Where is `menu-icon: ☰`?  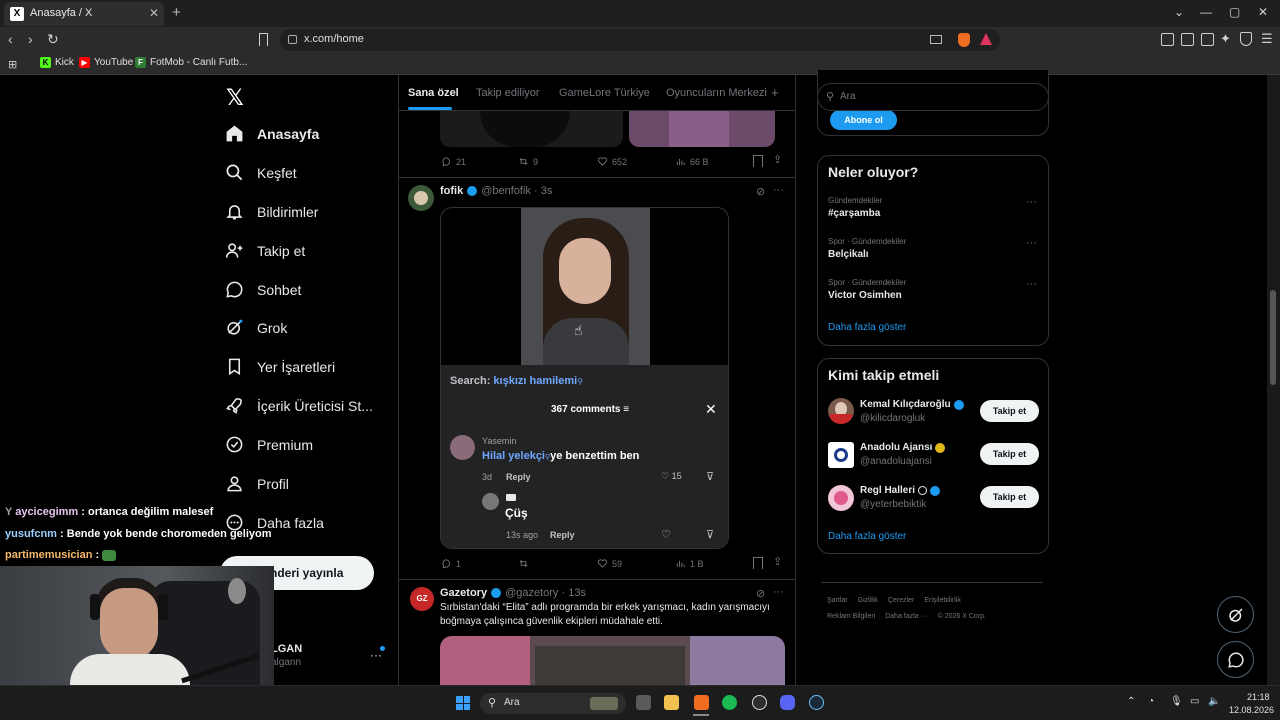 menu-icon: ☰ is located at coordinates (1267, 39).